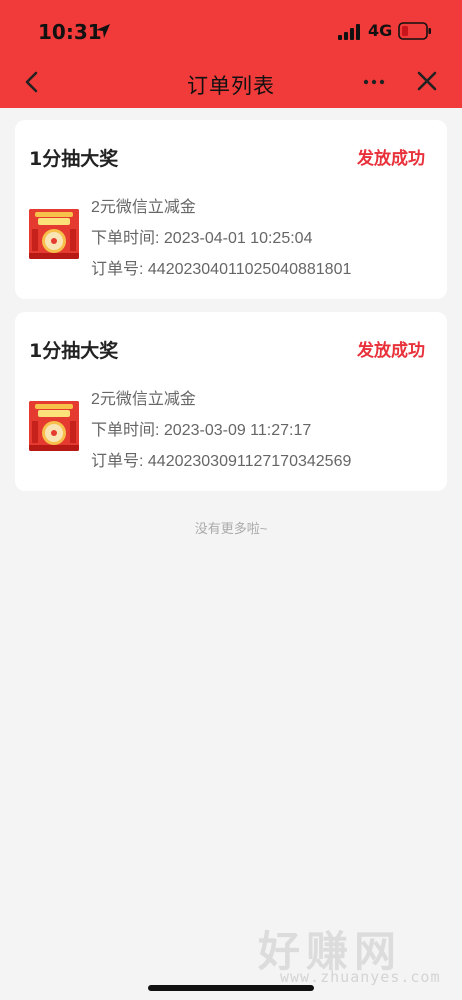 The image size is (462, 1000). What do you see at coordinates (360, 977) in the screenshot?
I see `watermark-url: www.zhuanyes.com` at bounding box center [360, 977].